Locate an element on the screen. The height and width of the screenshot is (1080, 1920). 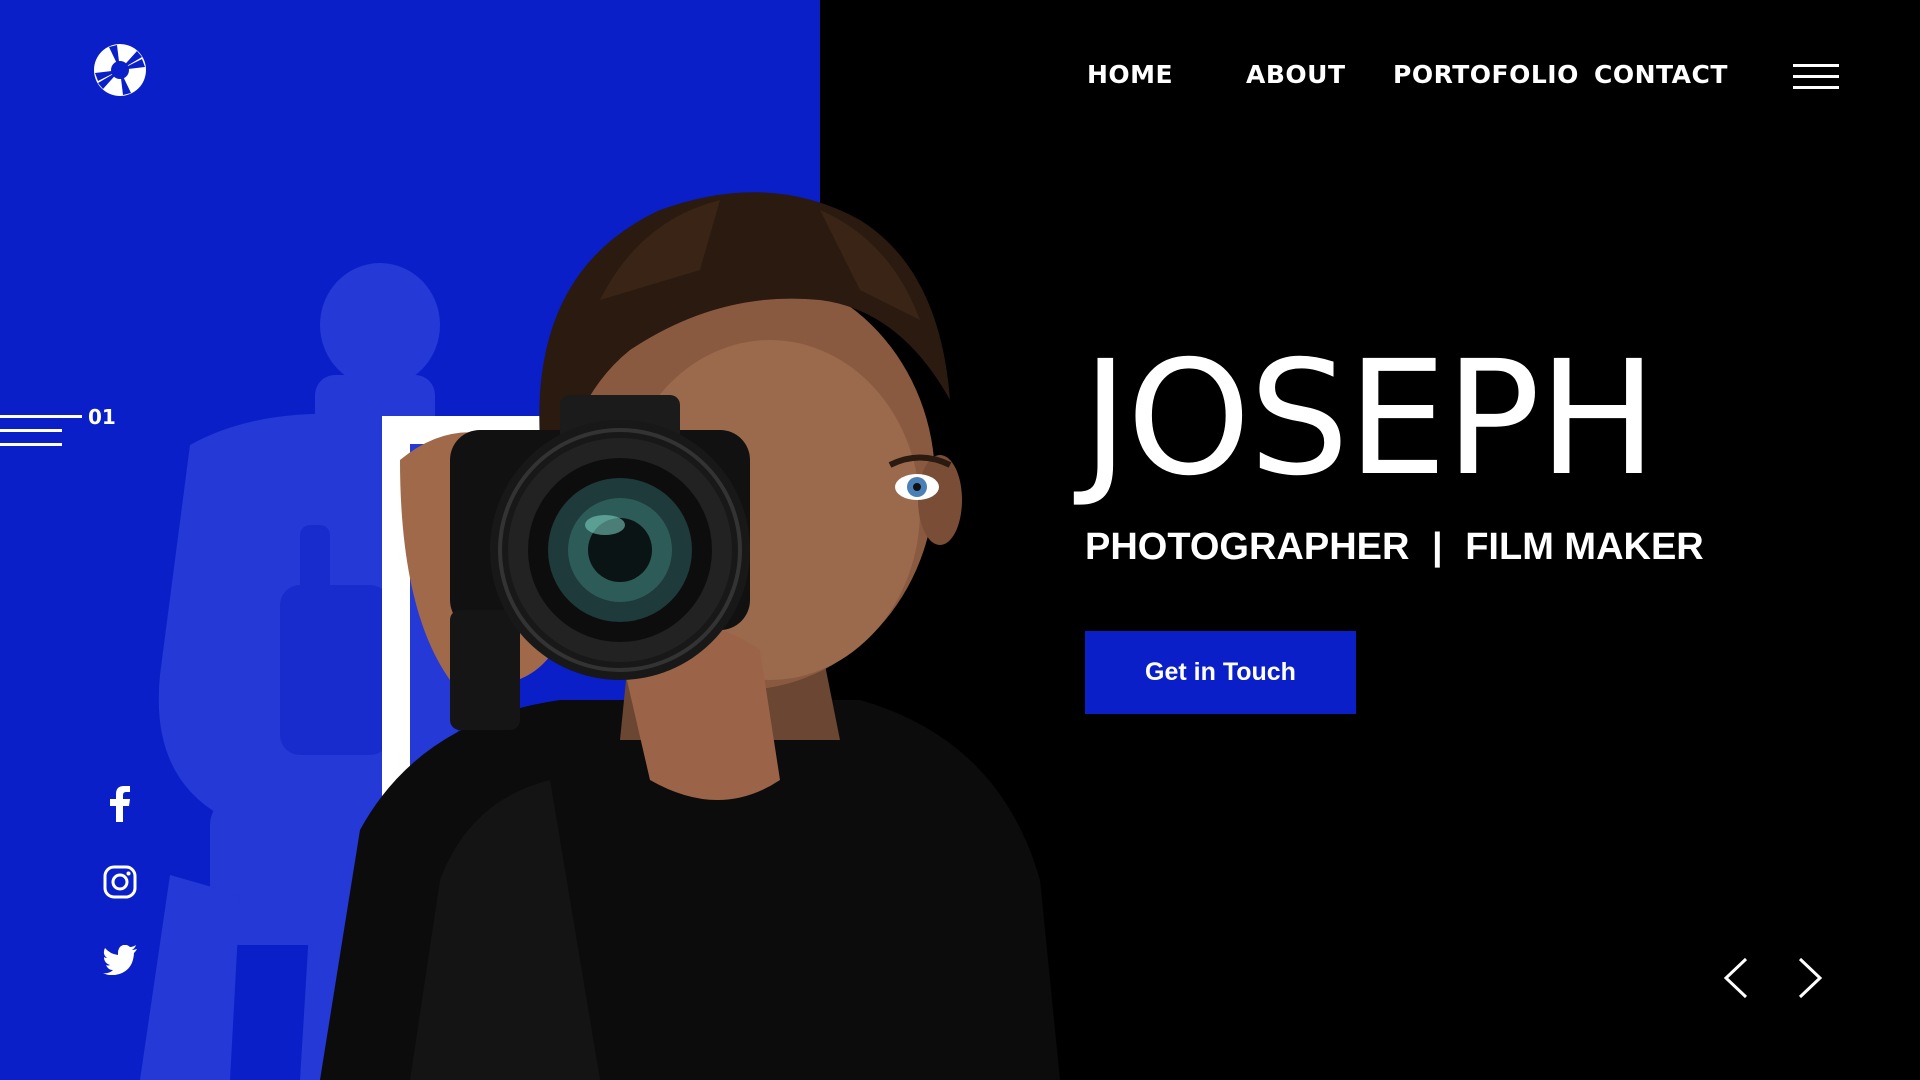
instagram-icon is located at coordinates (120, 882).